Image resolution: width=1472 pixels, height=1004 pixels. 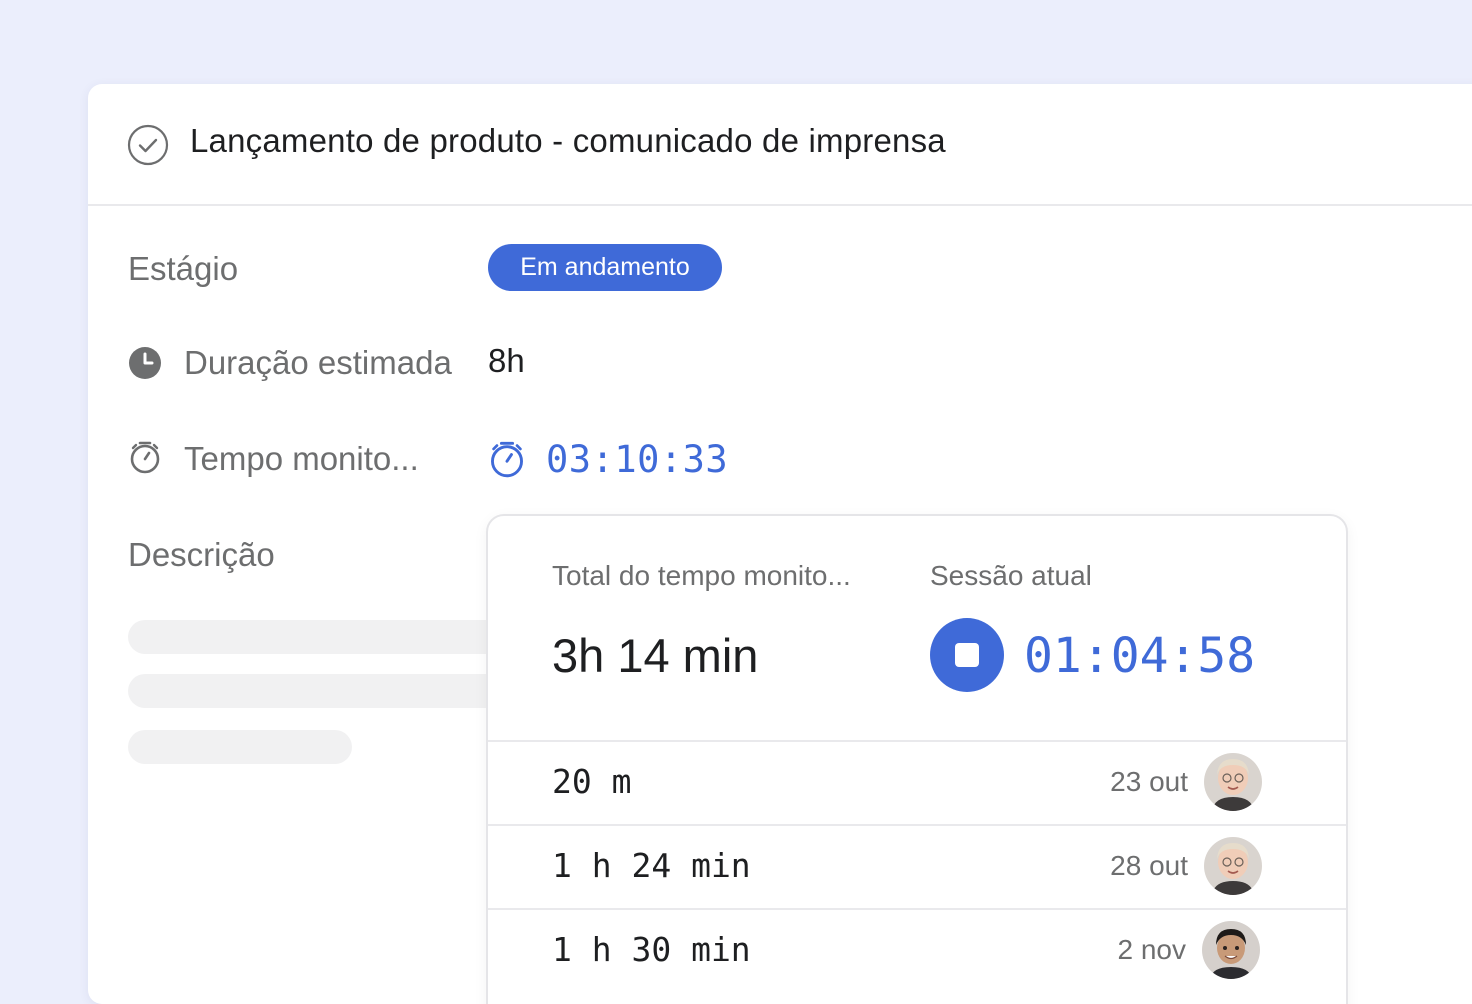 I want to click on stop-icon, so click(x=967, y=655).